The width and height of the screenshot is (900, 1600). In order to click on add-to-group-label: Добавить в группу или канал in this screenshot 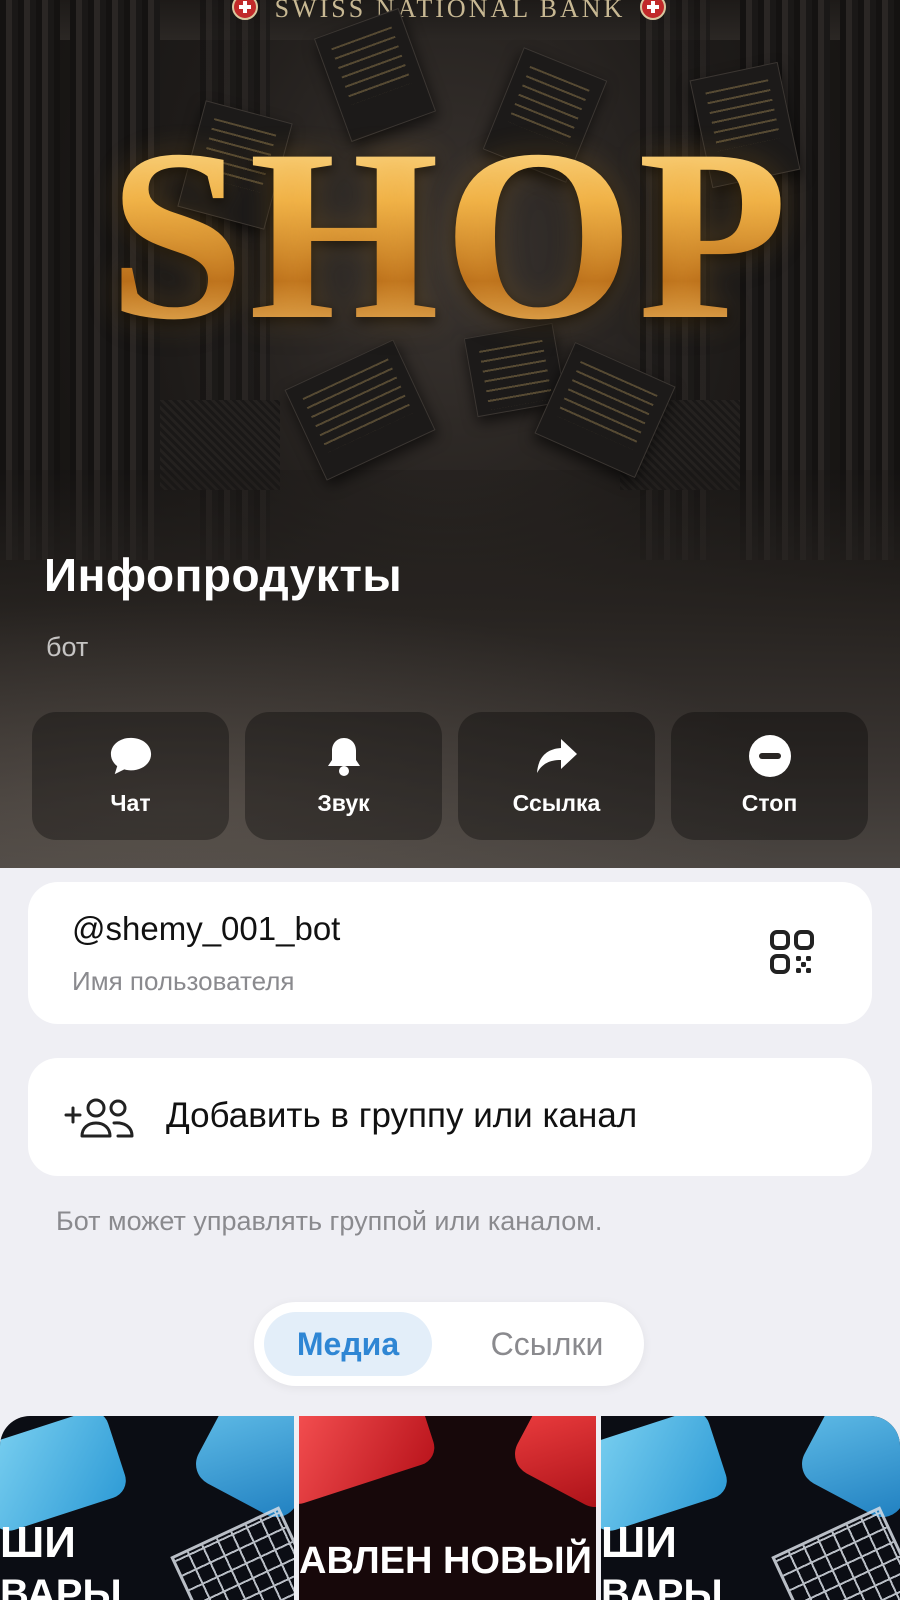, I will do `click(402, 1115)`.